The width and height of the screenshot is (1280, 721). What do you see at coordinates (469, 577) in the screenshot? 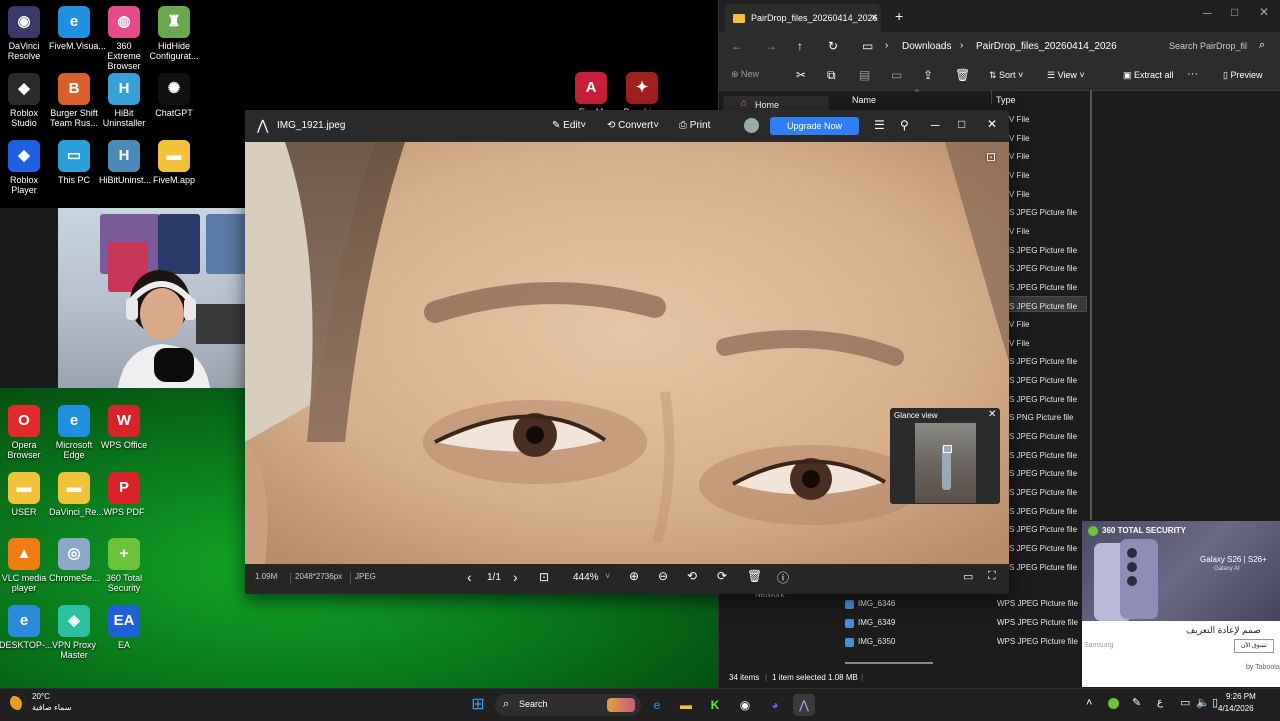
I see `previous-icon: ‹` at bounding box center [469, 577].